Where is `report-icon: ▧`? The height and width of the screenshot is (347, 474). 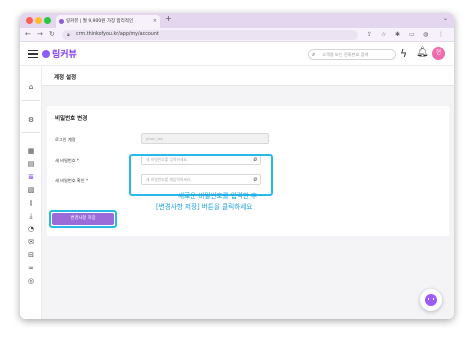
report-icon: ▧ is located at coordinates (31, 190).